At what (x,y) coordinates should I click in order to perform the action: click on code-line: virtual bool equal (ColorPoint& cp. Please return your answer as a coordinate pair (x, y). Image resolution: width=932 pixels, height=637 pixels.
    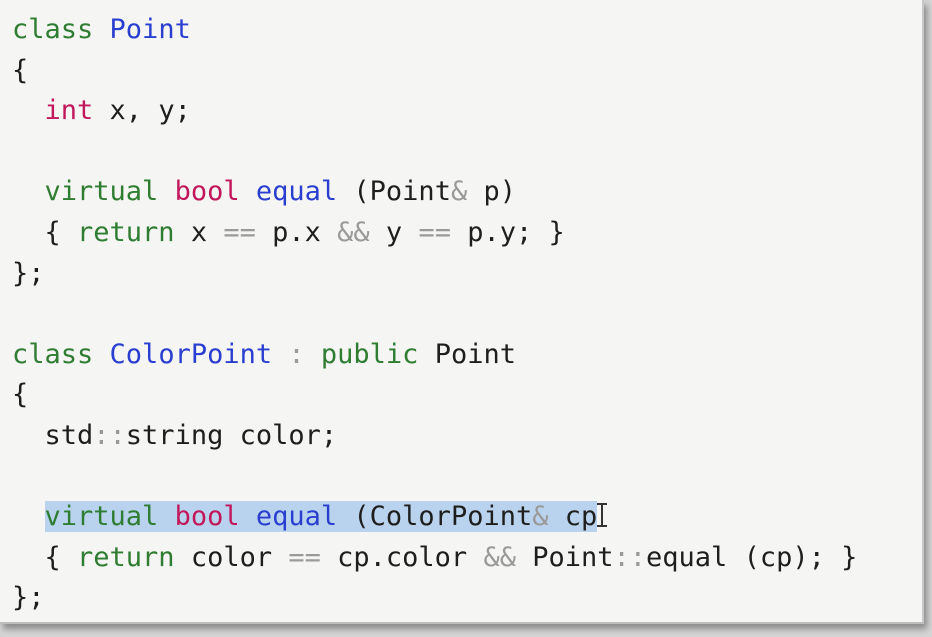
    Looking at the image, I should click on (434, 517).